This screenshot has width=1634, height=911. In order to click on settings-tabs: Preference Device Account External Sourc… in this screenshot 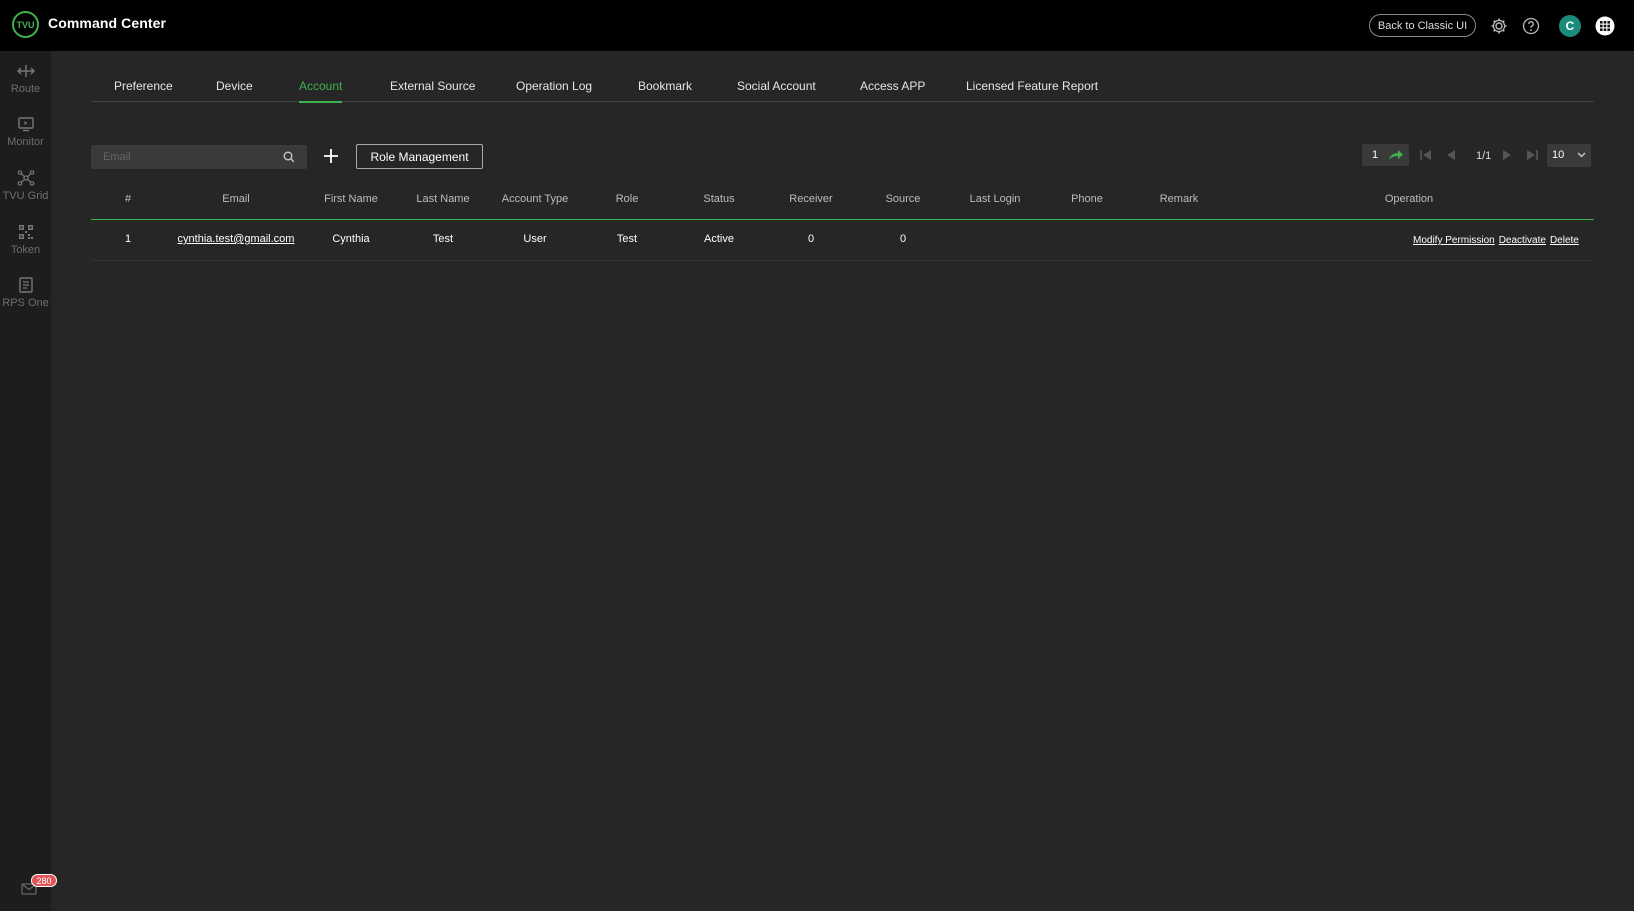, I will do `click(842, 88)`.